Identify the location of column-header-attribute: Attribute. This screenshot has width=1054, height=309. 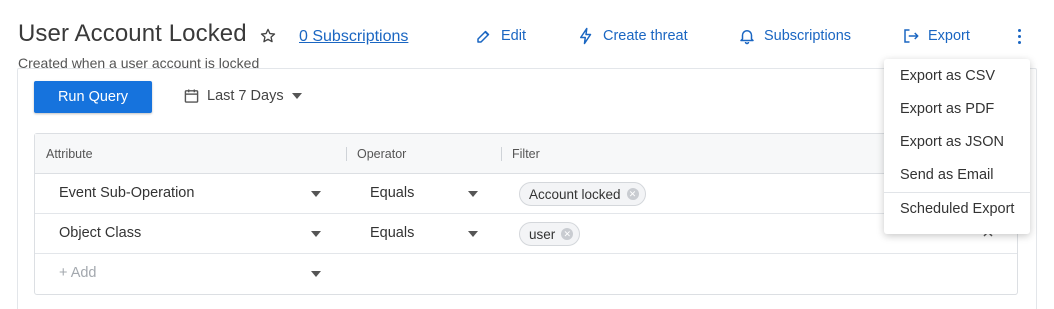
(69, 154).